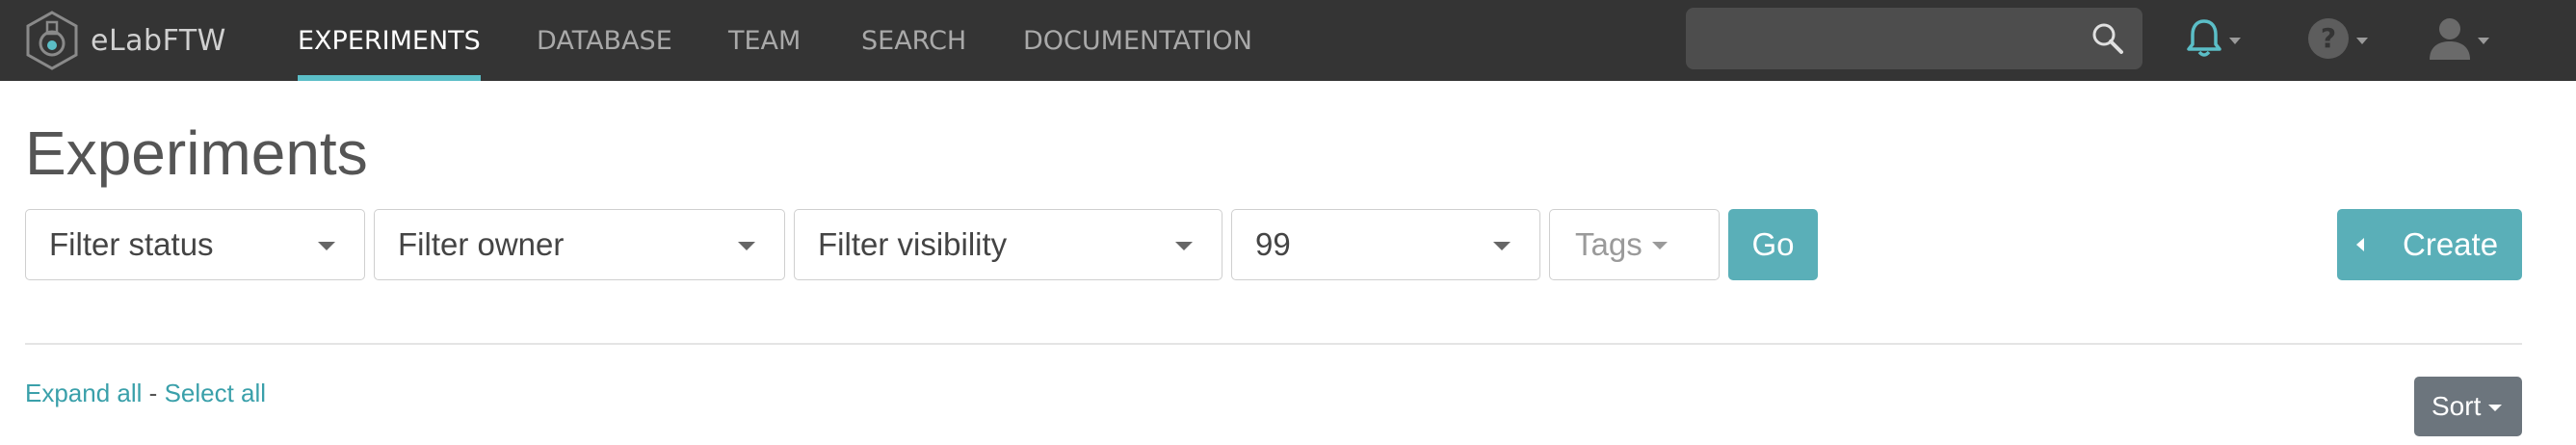  What do you see at coordinates (216, 393) in the screenshot?
I see `select-all-link: Select all` at bounding box center [216, 393].